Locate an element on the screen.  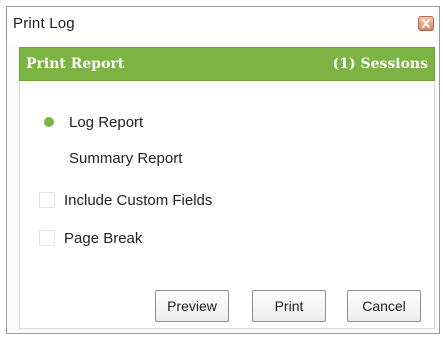
page-break-label: Page Break is located at coordinates (103, 238).